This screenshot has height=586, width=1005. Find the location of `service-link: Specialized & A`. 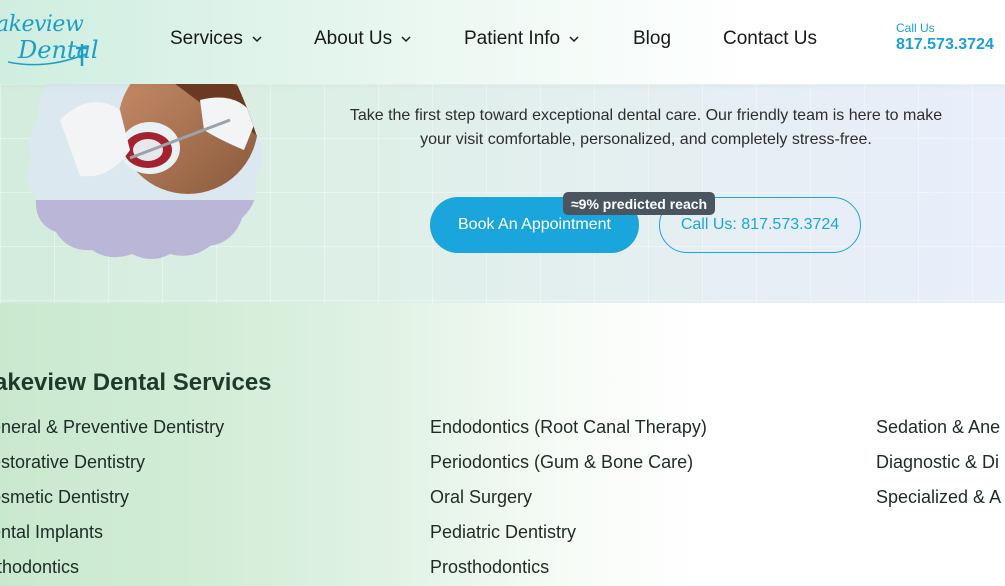

service-link: Specialized & A is located at coordinates (938, 497).